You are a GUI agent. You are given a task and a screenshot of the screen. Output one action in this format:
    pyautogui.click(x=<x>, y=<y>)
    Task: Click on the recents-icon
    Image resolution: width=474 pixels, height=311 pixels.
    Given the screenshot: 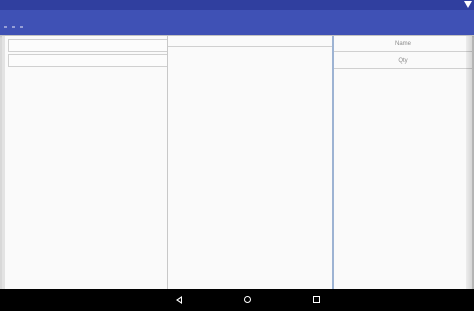 What is the action you would take?
    pyautogui.click(x=316, y=299)
    